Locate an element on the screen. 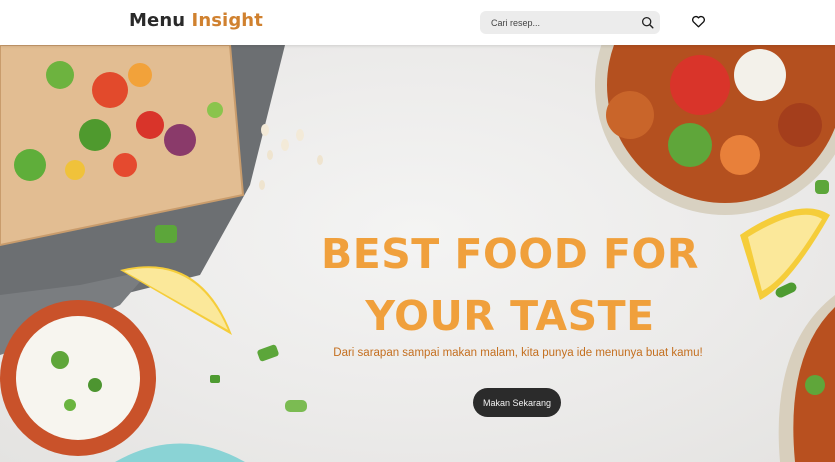 The height and width of the screenshot is (462, 835). navbar: Menu Insight is located at coordinates (417, 22).